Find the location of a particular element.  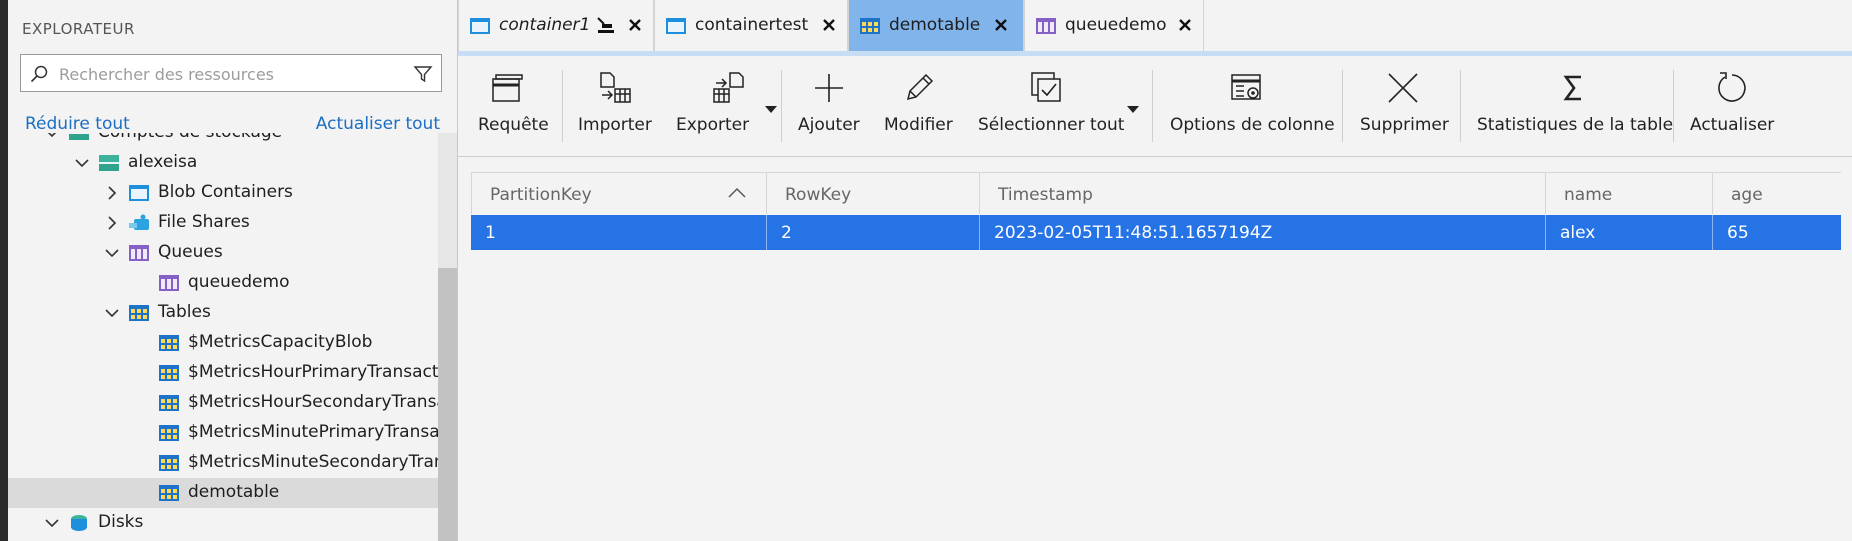

disk-icon is located at coordinates (79, 523).